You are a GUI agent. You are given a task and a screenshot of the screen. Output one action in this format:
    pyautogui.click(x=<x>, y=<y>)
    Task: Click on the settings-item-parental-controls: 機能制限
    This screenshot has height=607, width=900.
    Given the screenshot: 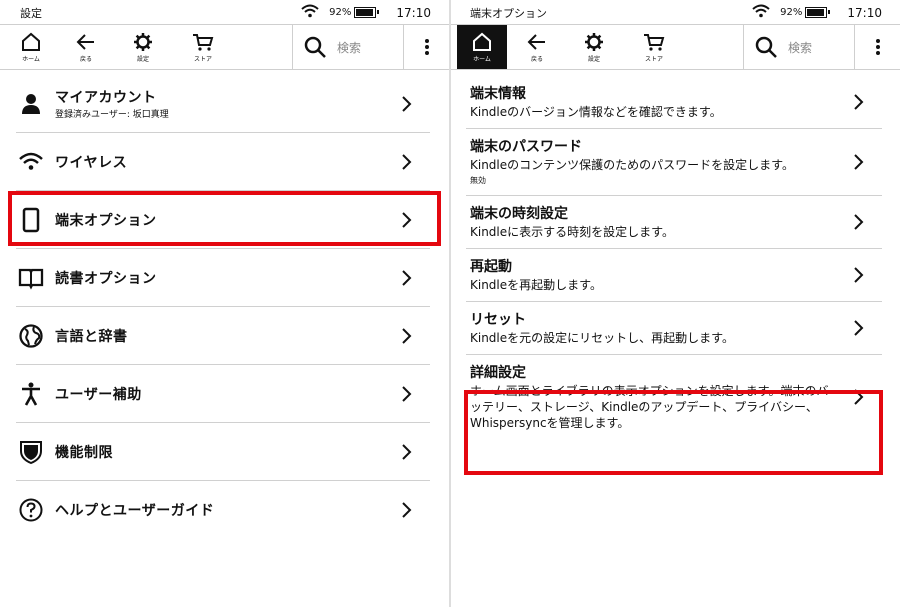 What is the action you would take?
    pyautogui.click(x=223, y=452)
    